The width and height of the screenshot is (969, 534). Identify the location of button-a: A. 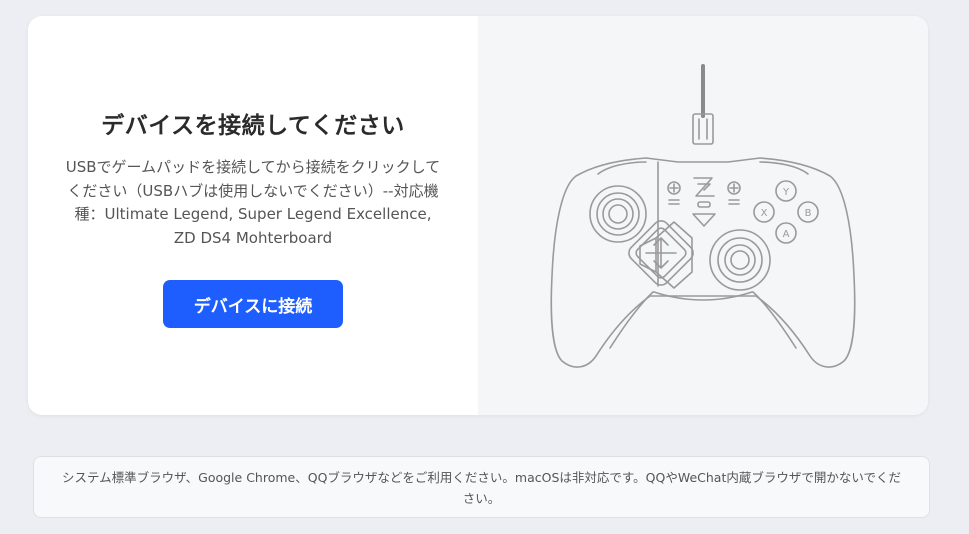
(786, 233).